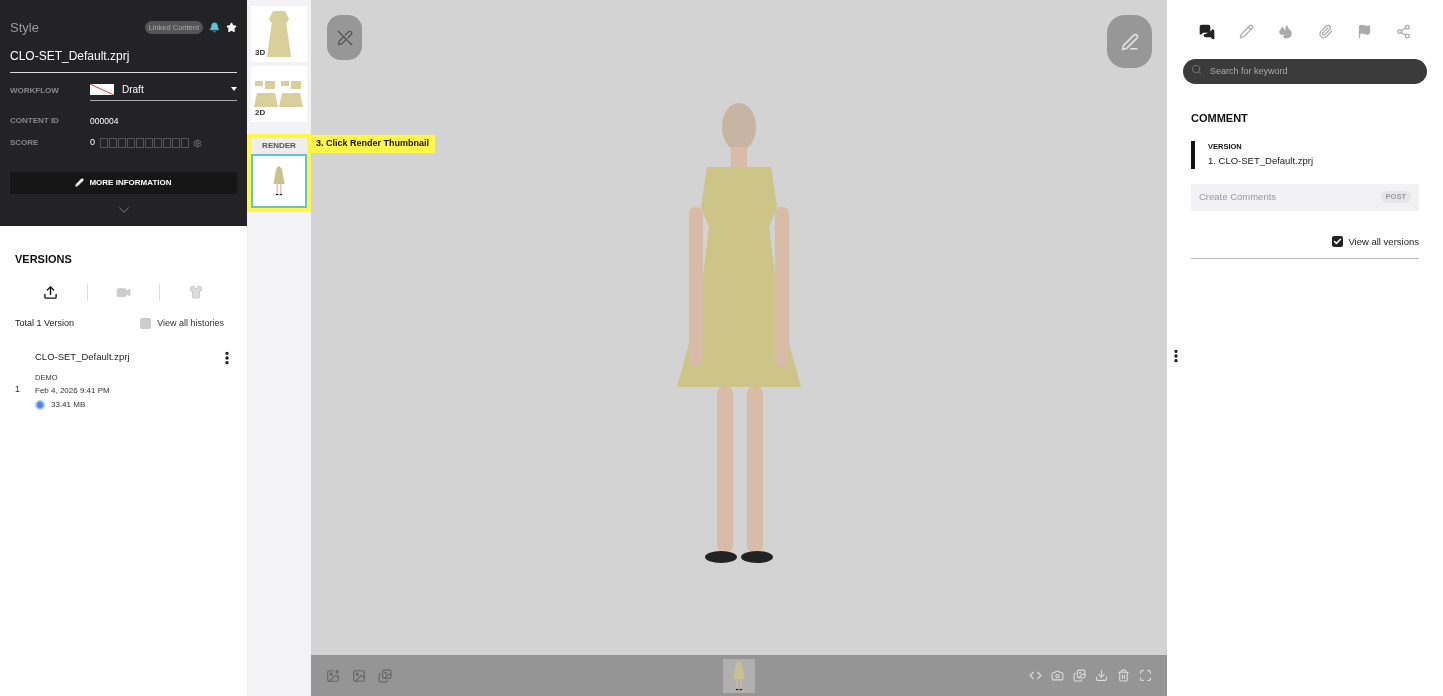 Image resolution: width=1443 pixels, height=696 pixels. What do you see at coordinates (197, 143) in the screenshot?
I see `settings-icon` at bounding box center [197, 143].